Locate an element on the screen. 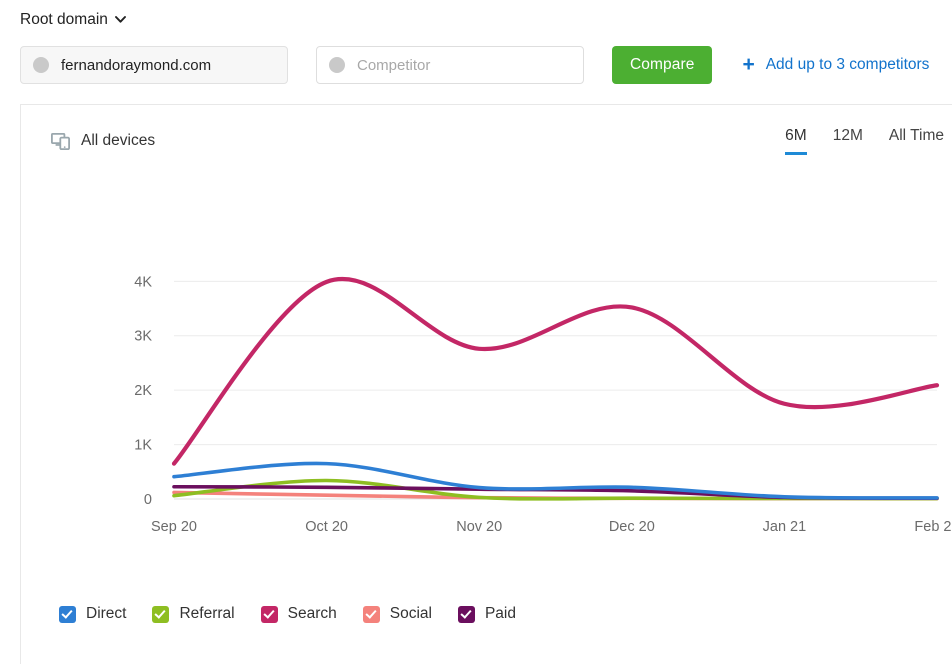  y-axis-tick-label: 2K is located at coordinates (143, 391).